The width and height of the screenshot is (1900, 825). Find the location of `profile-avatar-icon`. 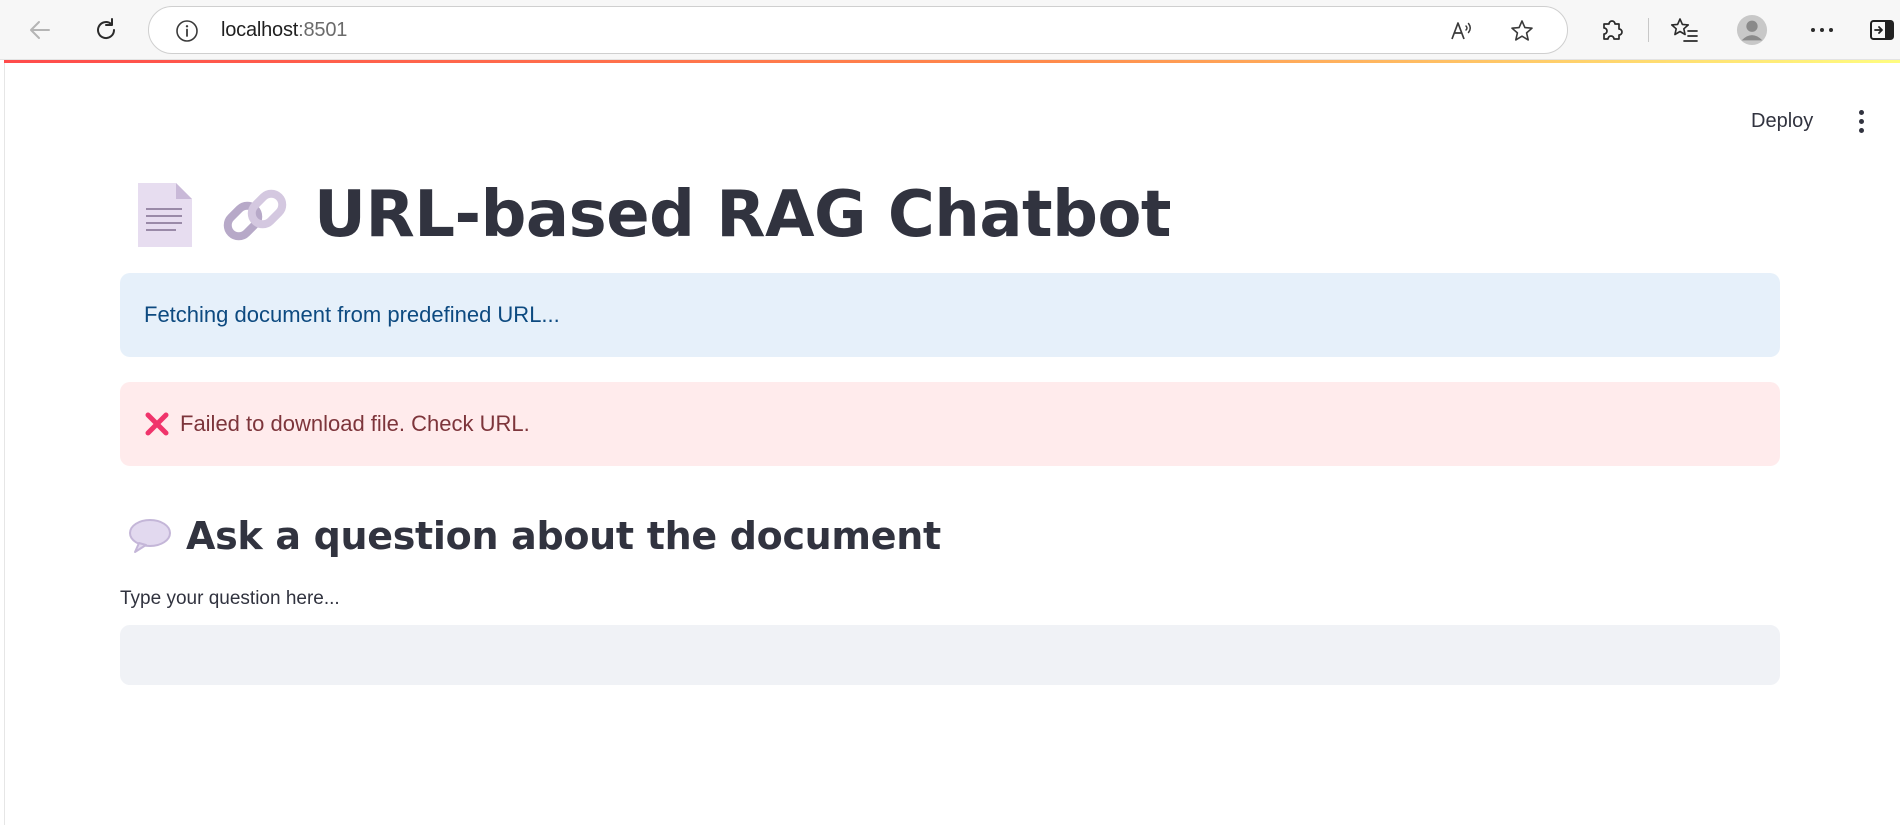

profile-avatar-icon is located at coordinates (1752, 30).